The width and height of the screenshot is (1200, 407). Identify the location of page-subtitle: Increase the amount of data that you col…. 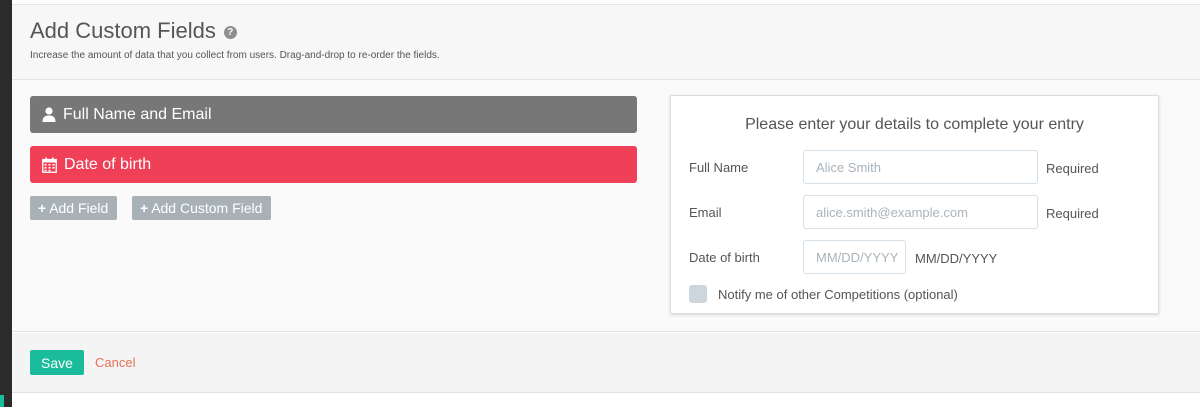
(235, 55).